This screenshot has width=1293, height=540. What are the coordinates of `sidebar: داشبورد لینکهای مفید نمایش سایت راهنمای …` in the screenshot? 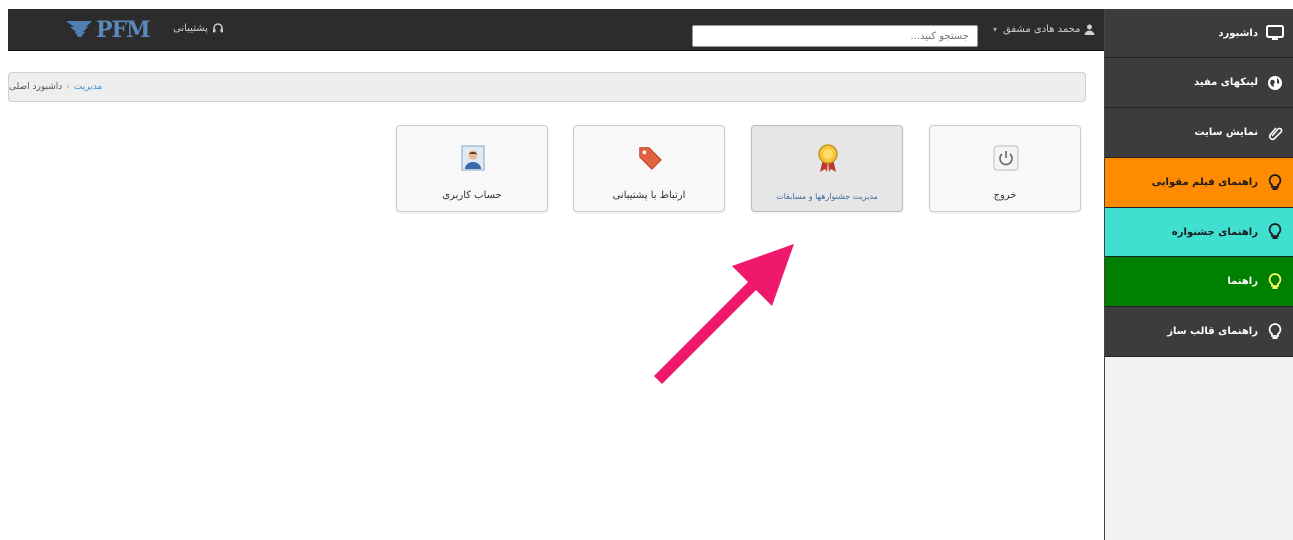 It's located at (1198, 274).